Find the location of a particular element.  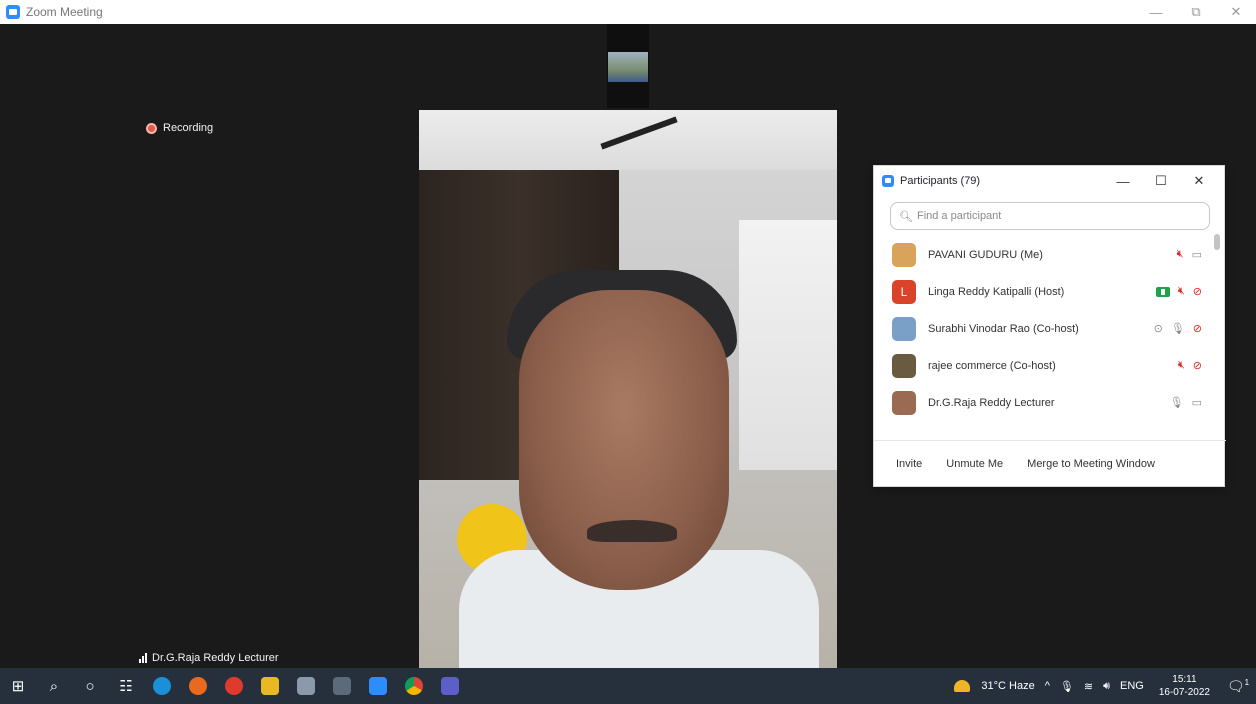

speaker-name: Dr.G.Raja Reddy Lecturer is located at coordinates (215, 658).